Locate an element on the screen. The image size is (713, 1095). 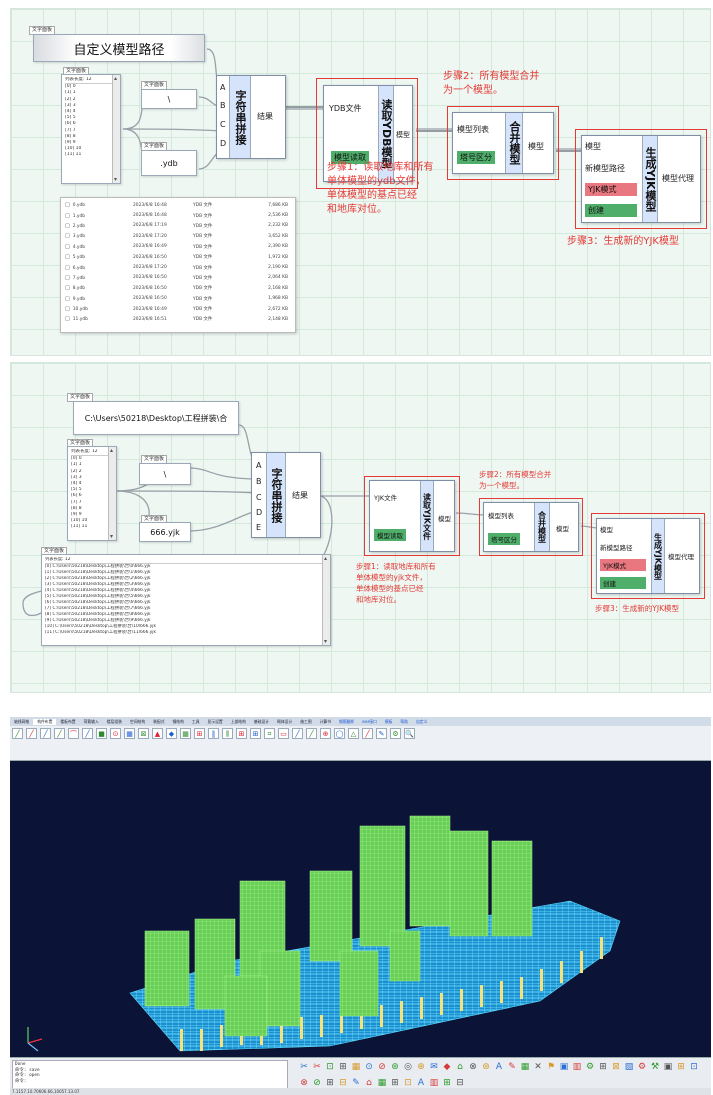
file-row: 2.ydb2023/6/8 17:19 YDB 文件 2,232 KB is located at coordinates (178, 226).